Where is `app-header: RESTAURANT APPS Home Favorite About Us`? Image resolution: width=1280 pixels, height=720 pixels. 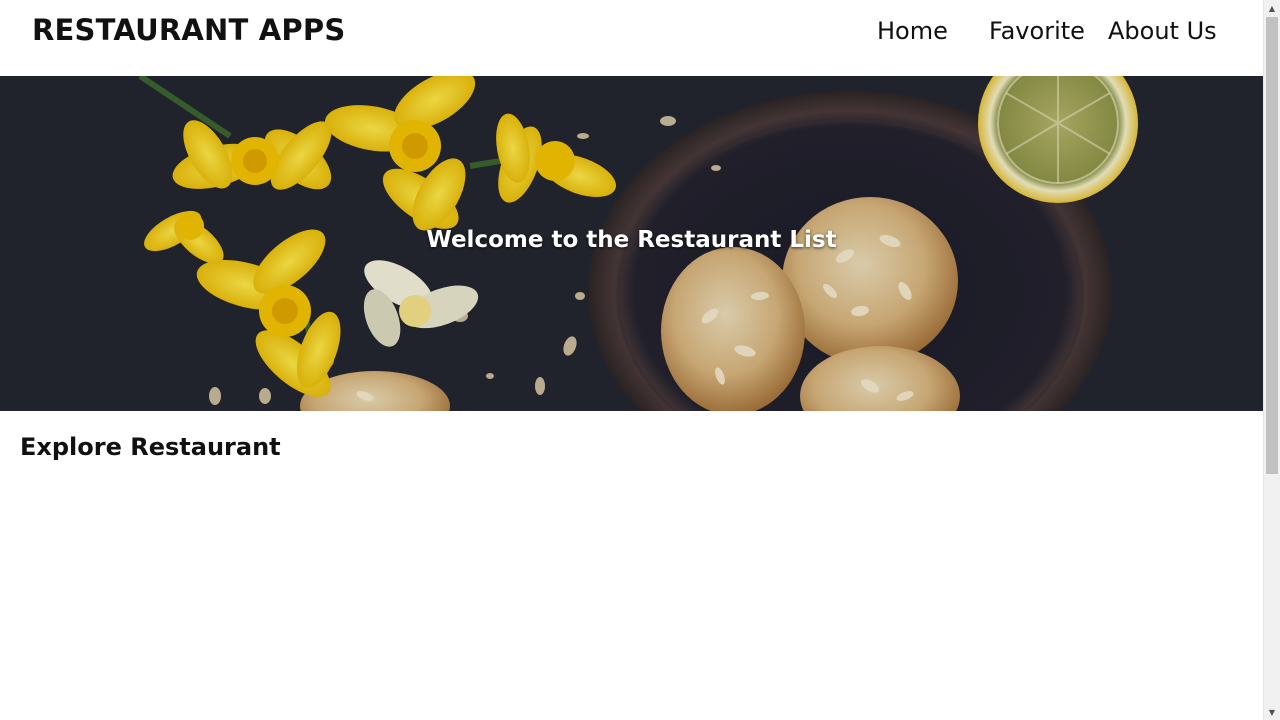 app-header: RESTAURANT APPS Home Favorite About Us is located at coordinates (631, 38).